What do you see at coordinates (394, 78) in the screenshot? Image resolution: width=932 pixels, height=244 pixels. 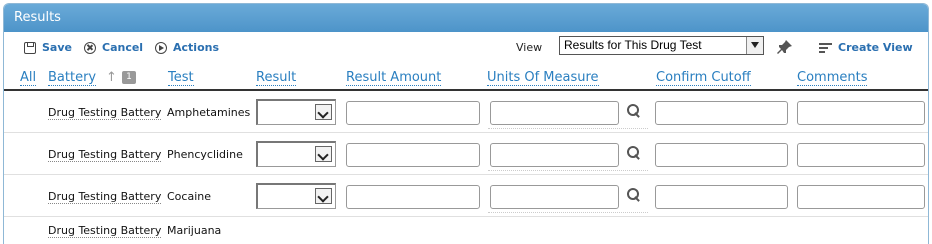 I see `header-result-amount: Result Amount` at bounding box center [394, 78].